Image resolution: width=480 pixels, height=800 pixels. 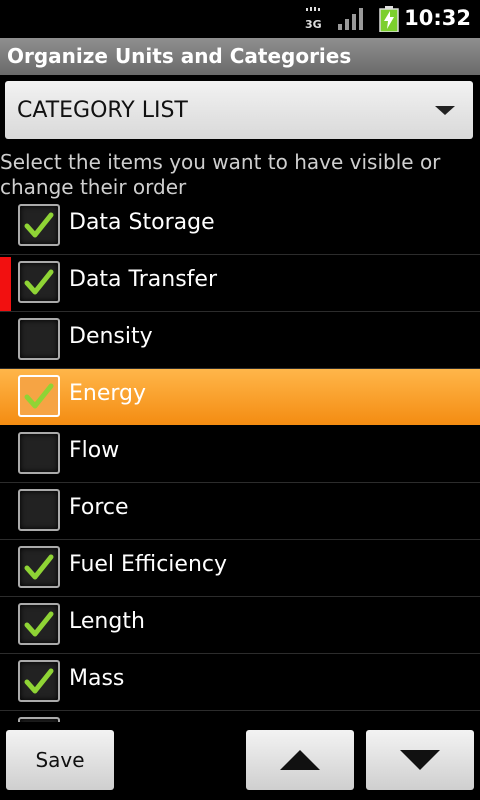 What do you see at coordinates (240, 568) in the screenshot?
I see `list-item: Fuel Efficiency` at bounding box center [240, 568].